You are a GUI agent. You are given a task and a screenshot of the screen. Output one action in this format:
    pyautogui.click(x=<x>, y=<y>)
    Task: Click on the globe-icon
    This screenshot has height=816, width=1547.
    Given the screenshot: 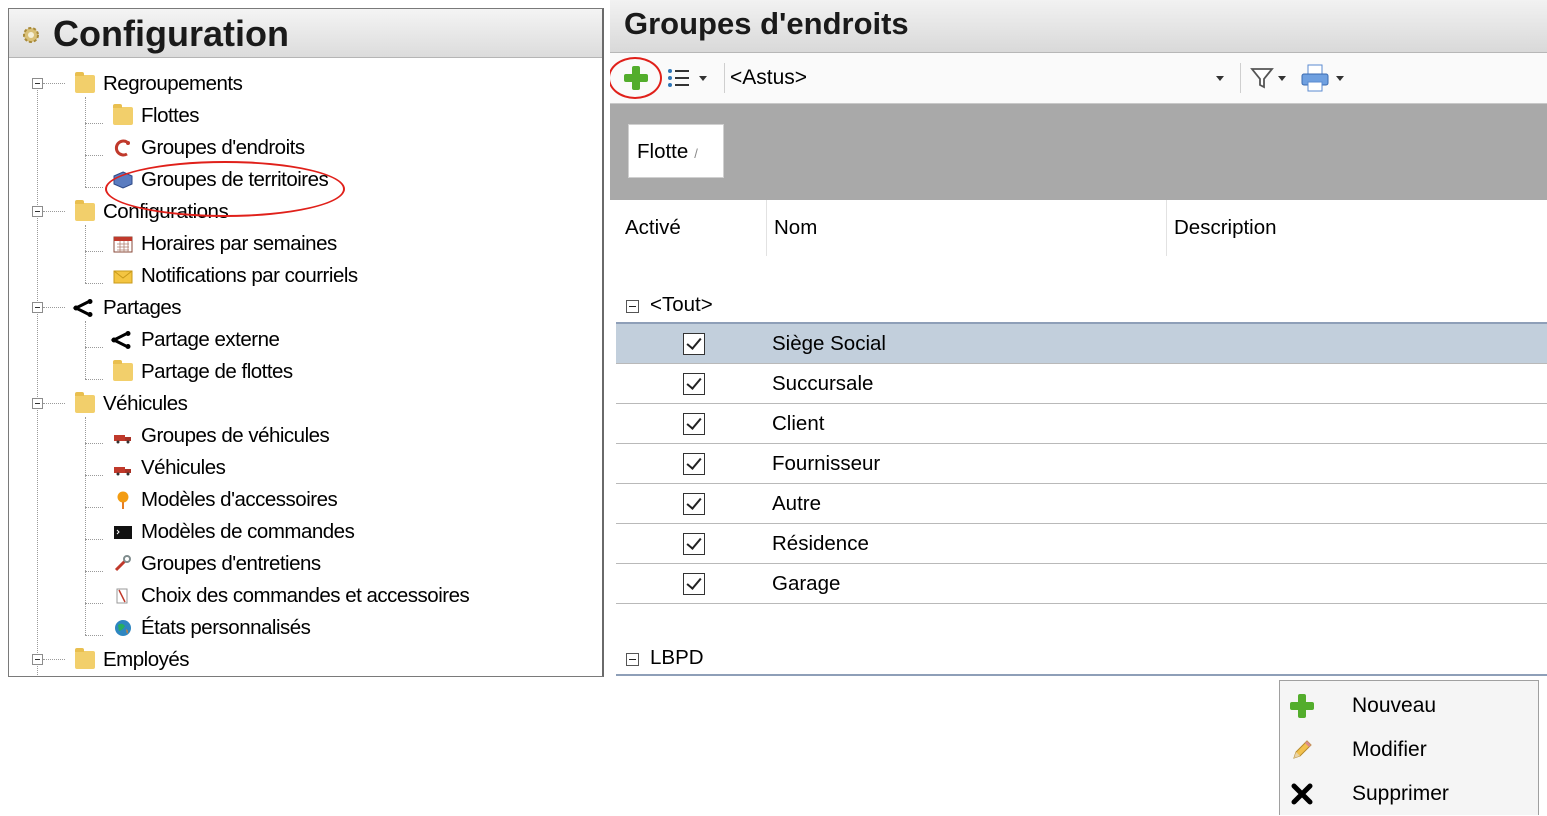 What is the action you would take?
    pyautogui.click(x=123, y=628)
    